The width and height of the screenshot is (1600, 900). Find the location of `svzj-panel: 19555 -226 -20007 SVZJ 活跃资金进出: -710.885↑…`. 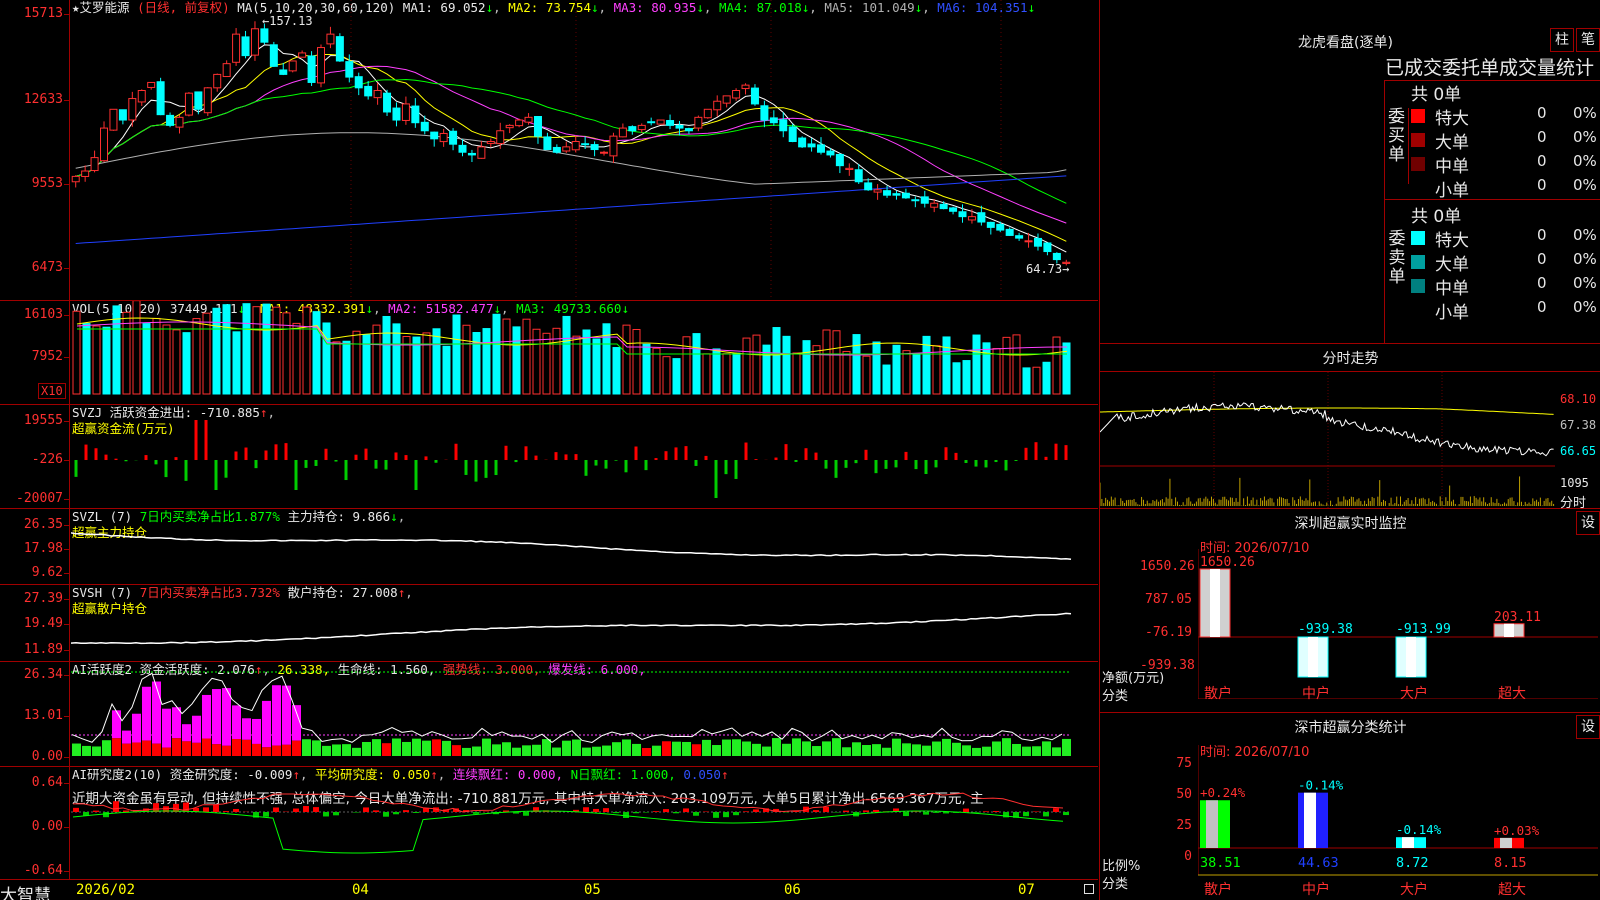

svzj-panel: 19555 -226 -20007 SVZJ 活跃资金进出: -710.885↑… is located at coordinates (549, 457).